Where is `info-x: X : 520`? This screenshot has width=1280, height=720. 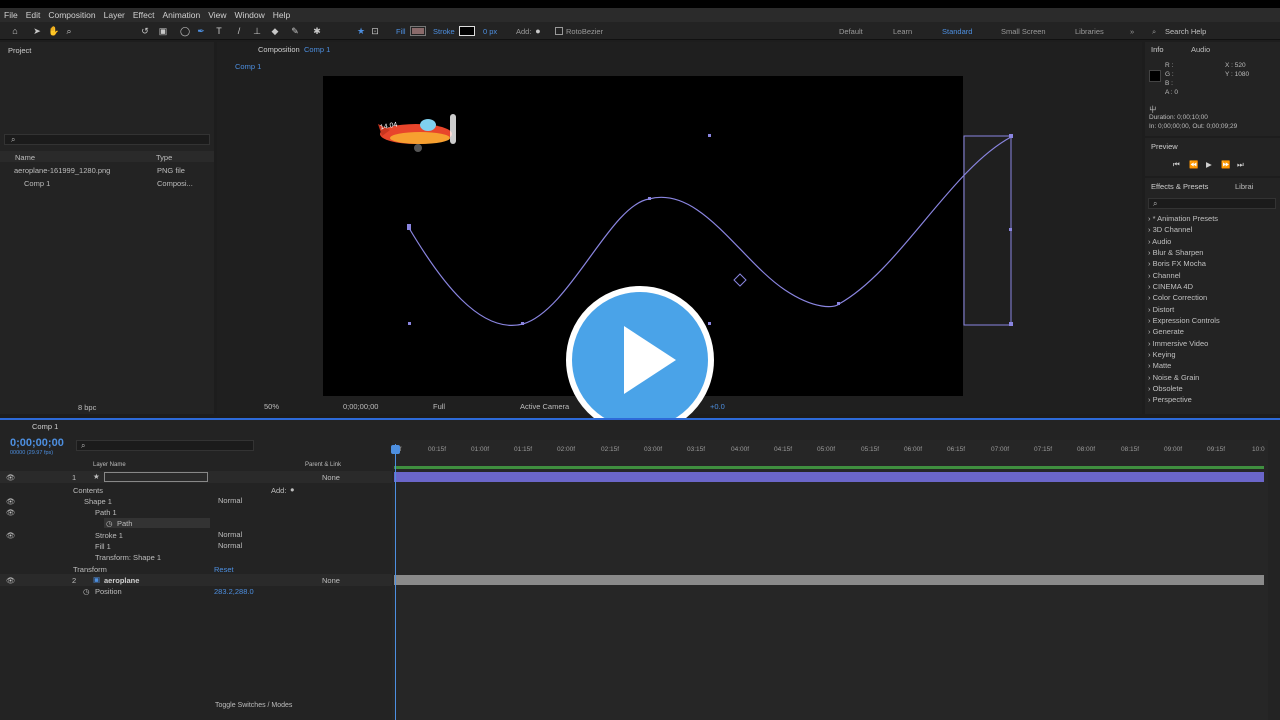 info-x: X : 520 is located at coordinates (1235, 65).